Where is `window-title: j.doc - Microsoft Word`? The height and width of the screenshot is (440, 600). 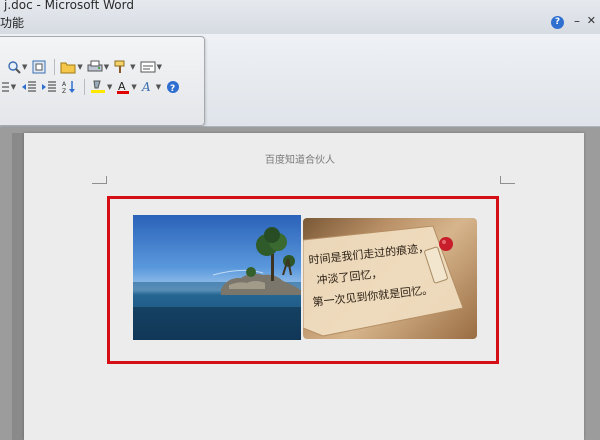 window-title: j.doc - Microsoft Word is located at coordinates (69, 6).